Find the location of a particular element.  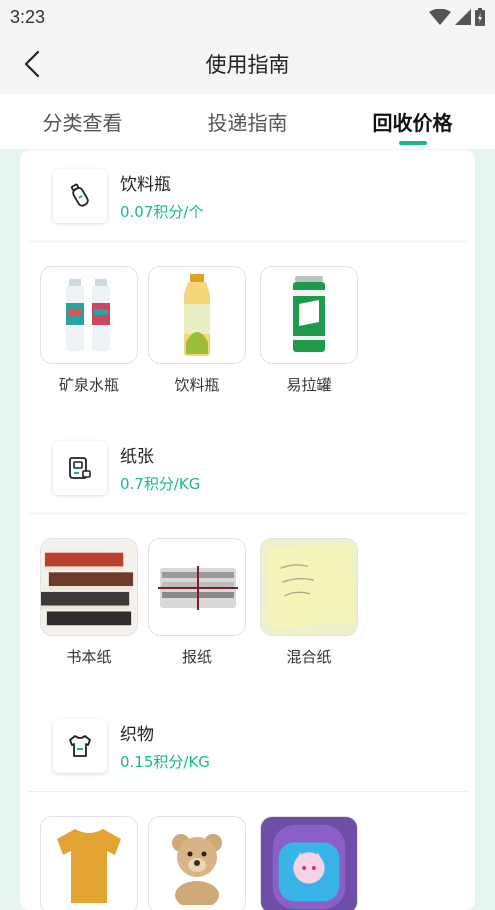

wifi-icon is located at coordinates (440, 17).